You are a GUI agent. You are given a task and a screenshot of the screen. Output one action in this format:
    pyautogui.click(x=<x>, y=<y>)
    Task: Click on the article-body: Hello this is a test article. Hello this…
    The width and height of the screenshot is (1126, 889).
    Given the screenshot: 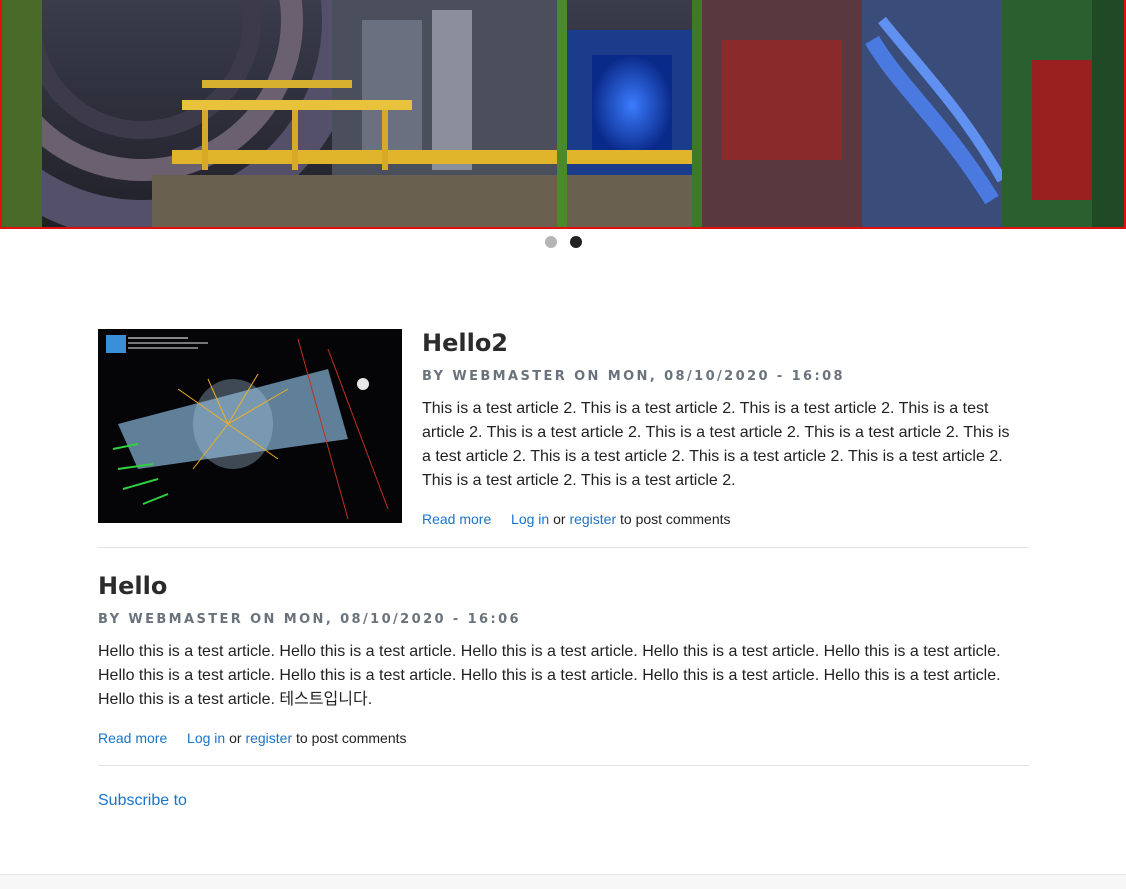 What is the action you would take?
    pyautogui.click(x=549, y=675)
    